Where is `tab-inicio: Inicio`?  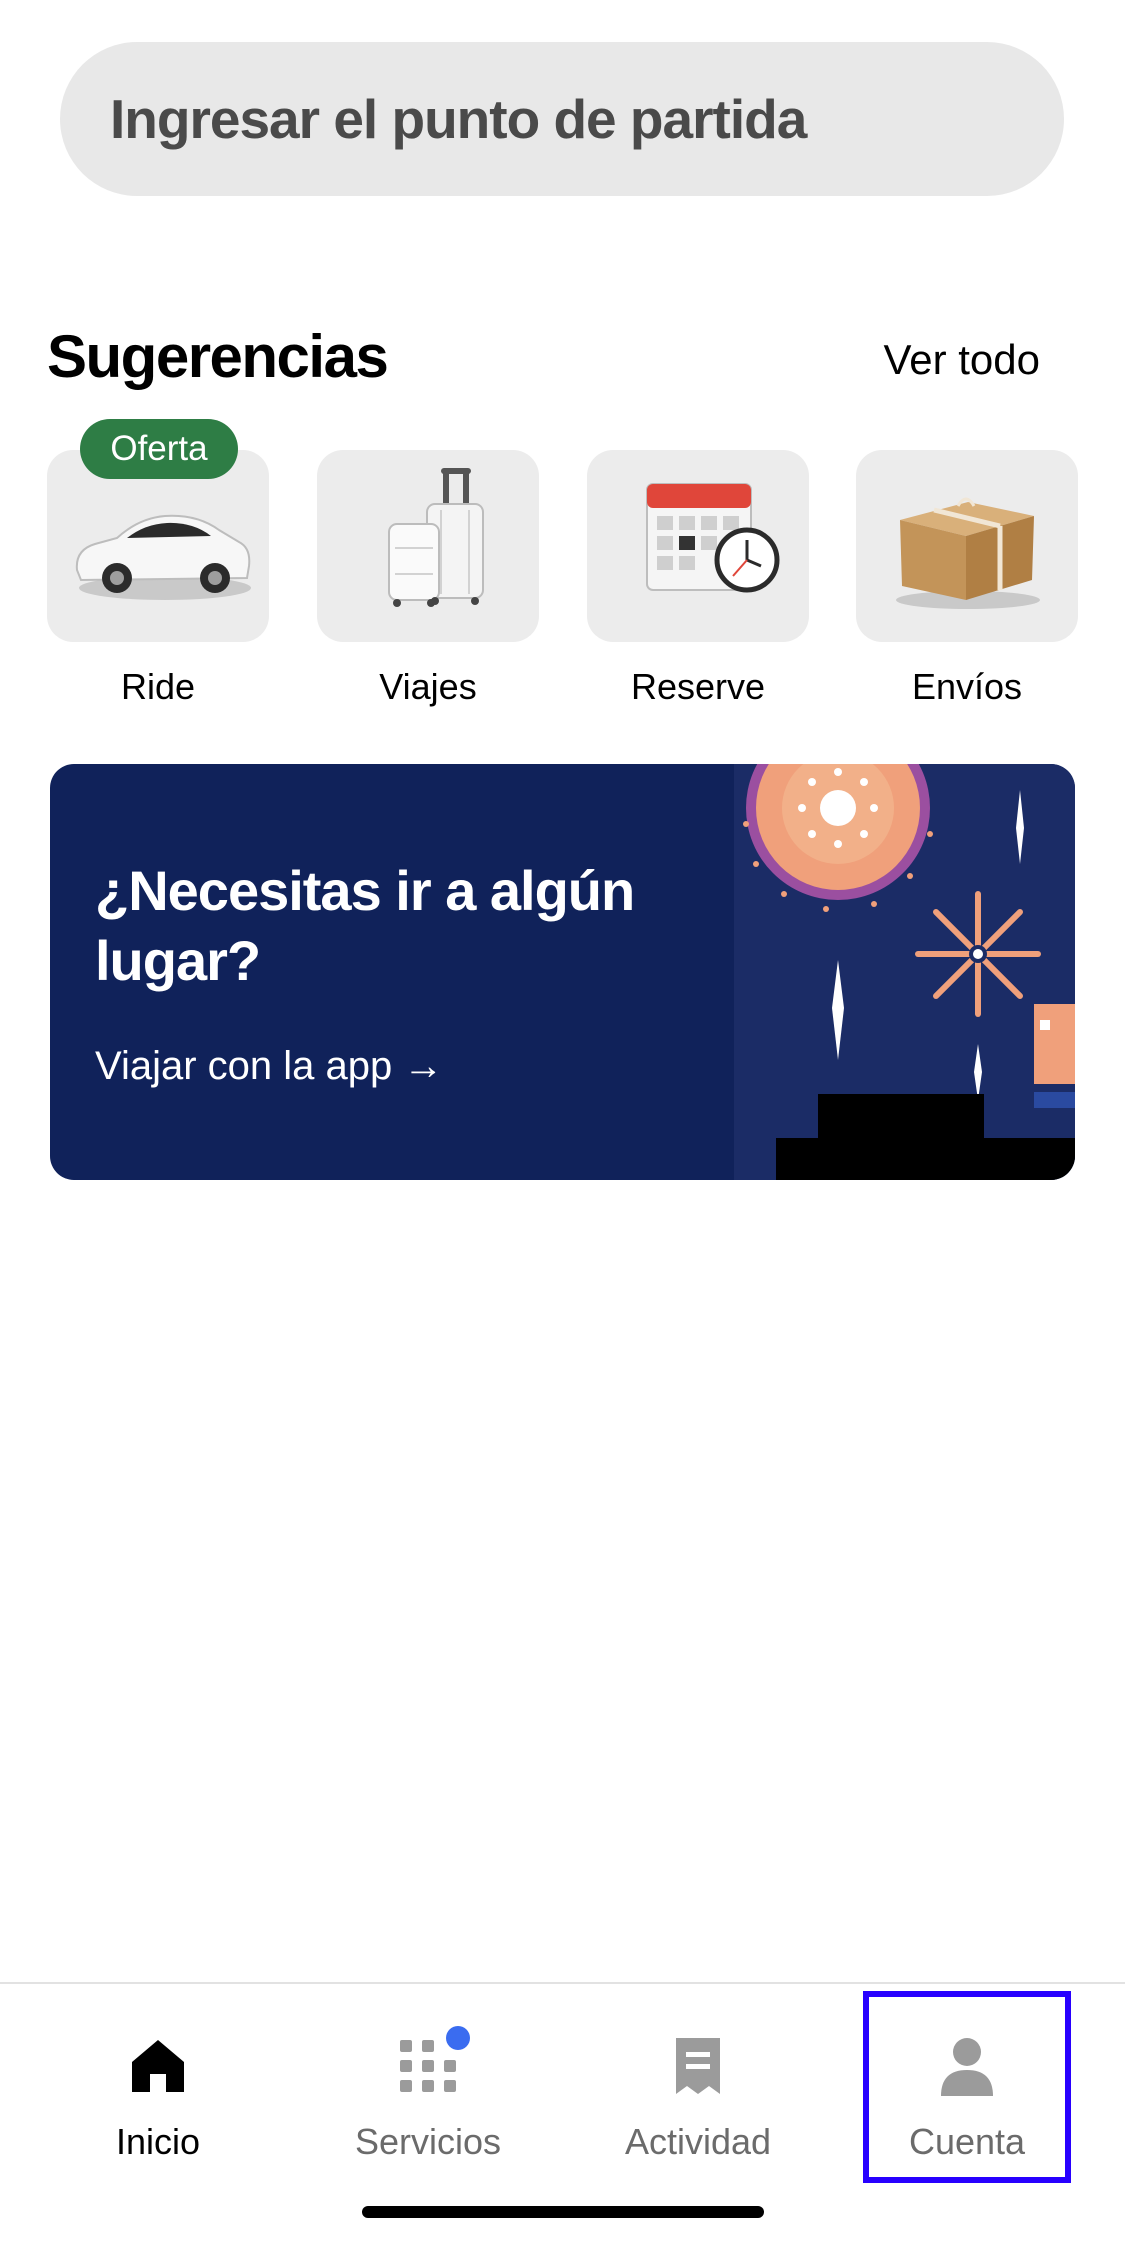 tab-inicio: Inicio is located at coordinates (158, 2084).